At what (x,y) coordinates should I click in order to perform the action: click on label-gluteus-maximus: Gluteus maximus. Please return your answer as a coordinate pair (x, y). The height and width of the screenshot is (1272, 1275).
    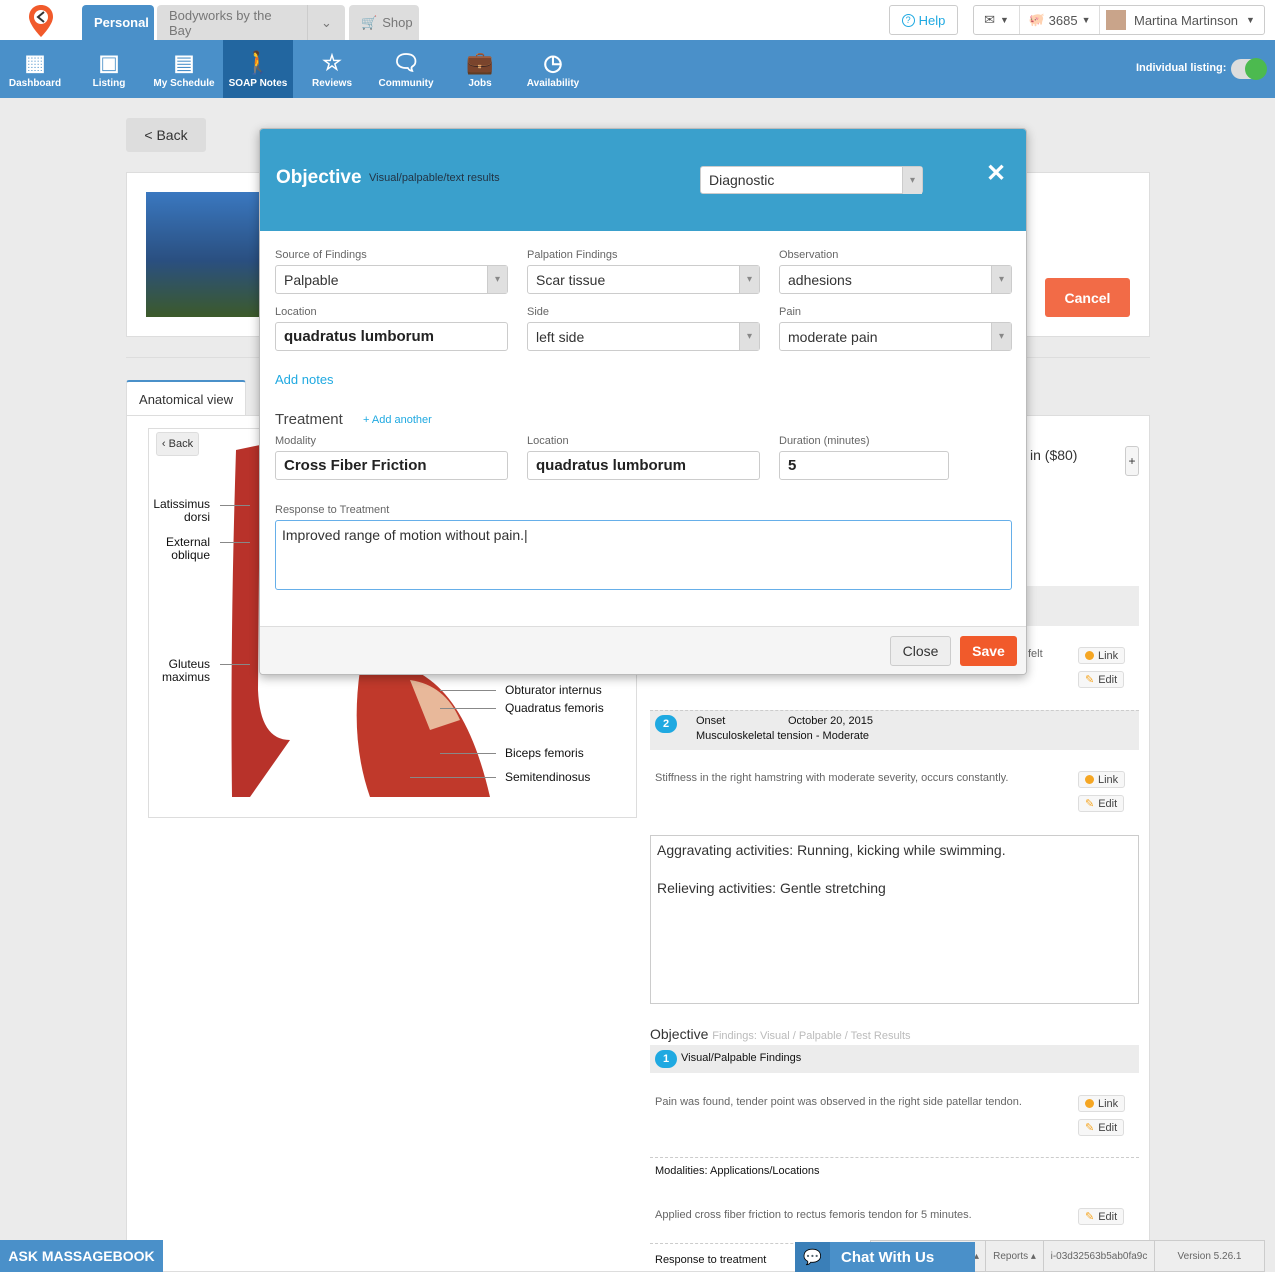
    Looking at the image, I should click on (185, 670).